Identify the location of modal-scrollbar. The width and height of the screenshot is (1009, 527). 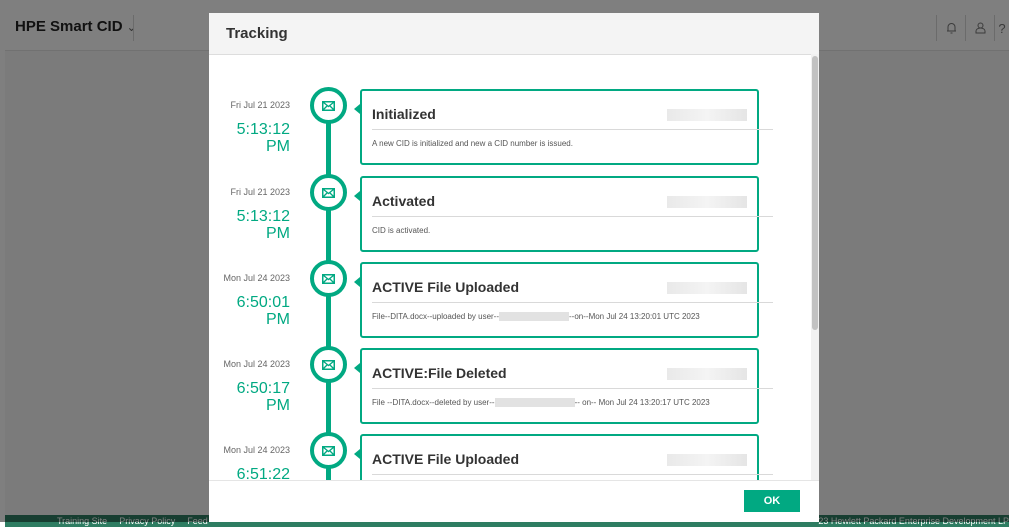
(815, 267).